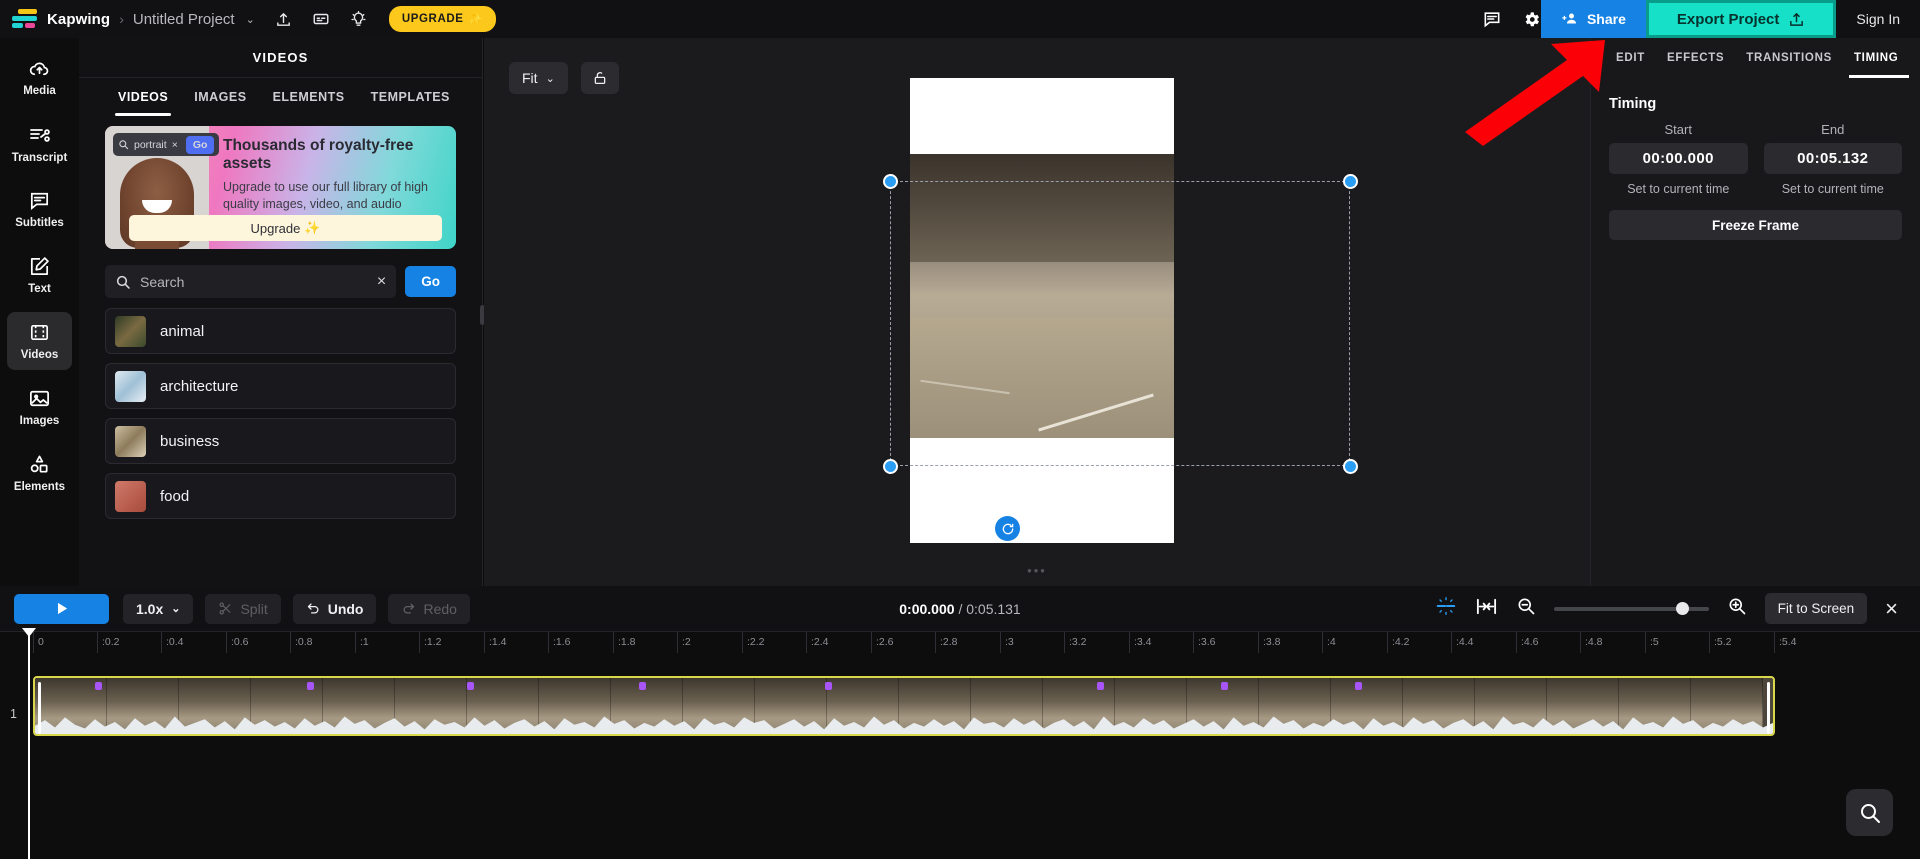  What do you see at coordinates (184, 19) in the screenshot?
I see `project-name: Untitled Project` at bounding box center [184, 19].